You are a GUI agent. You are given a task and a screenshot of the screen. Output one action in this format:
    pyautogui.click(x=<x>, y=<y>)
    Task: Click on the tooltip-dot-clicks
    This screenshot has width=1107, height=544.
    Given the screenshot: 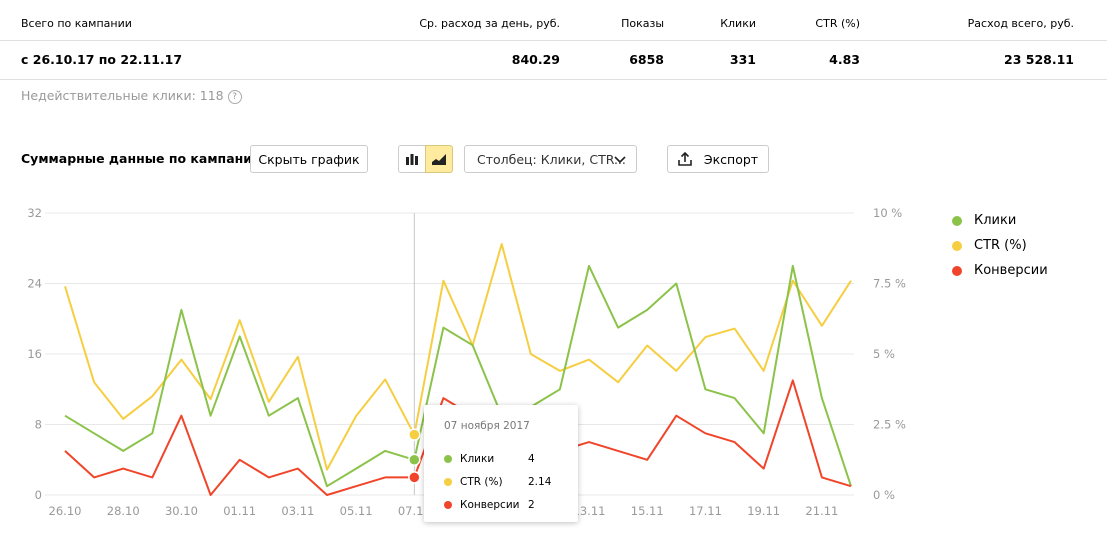 What is the action you would take?
    pyautogui.click(x=448, y=459)
    